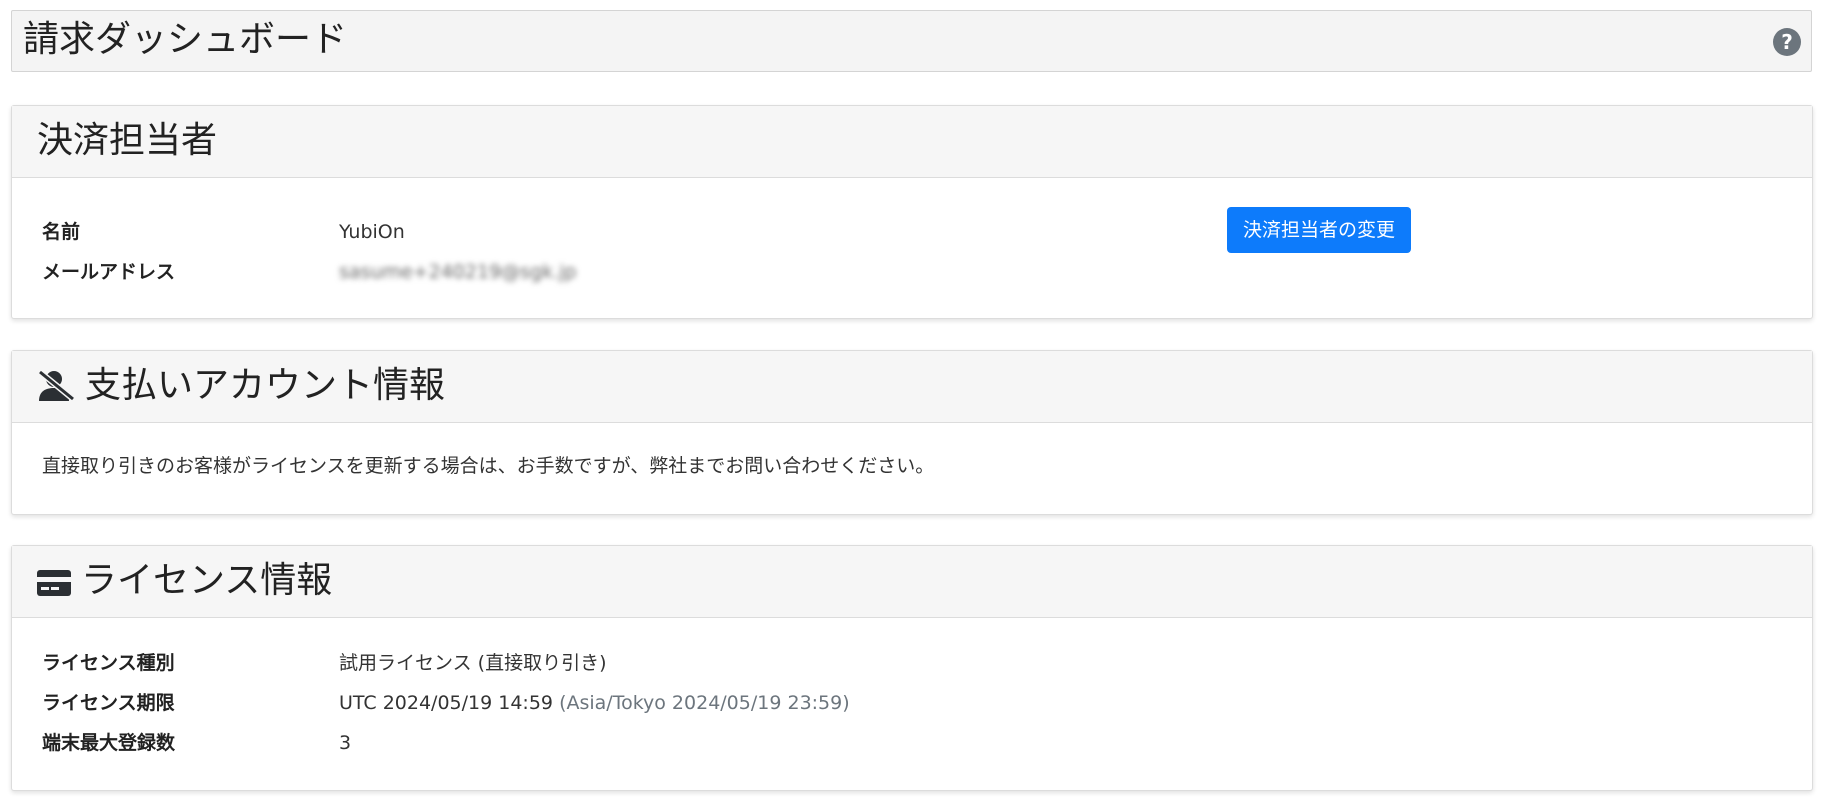 The height and width of the screenshot is (804, 1836). Describe the element at coordinates (345, 743) in the screenshot. I see `license-devices-value: 3` at that location.